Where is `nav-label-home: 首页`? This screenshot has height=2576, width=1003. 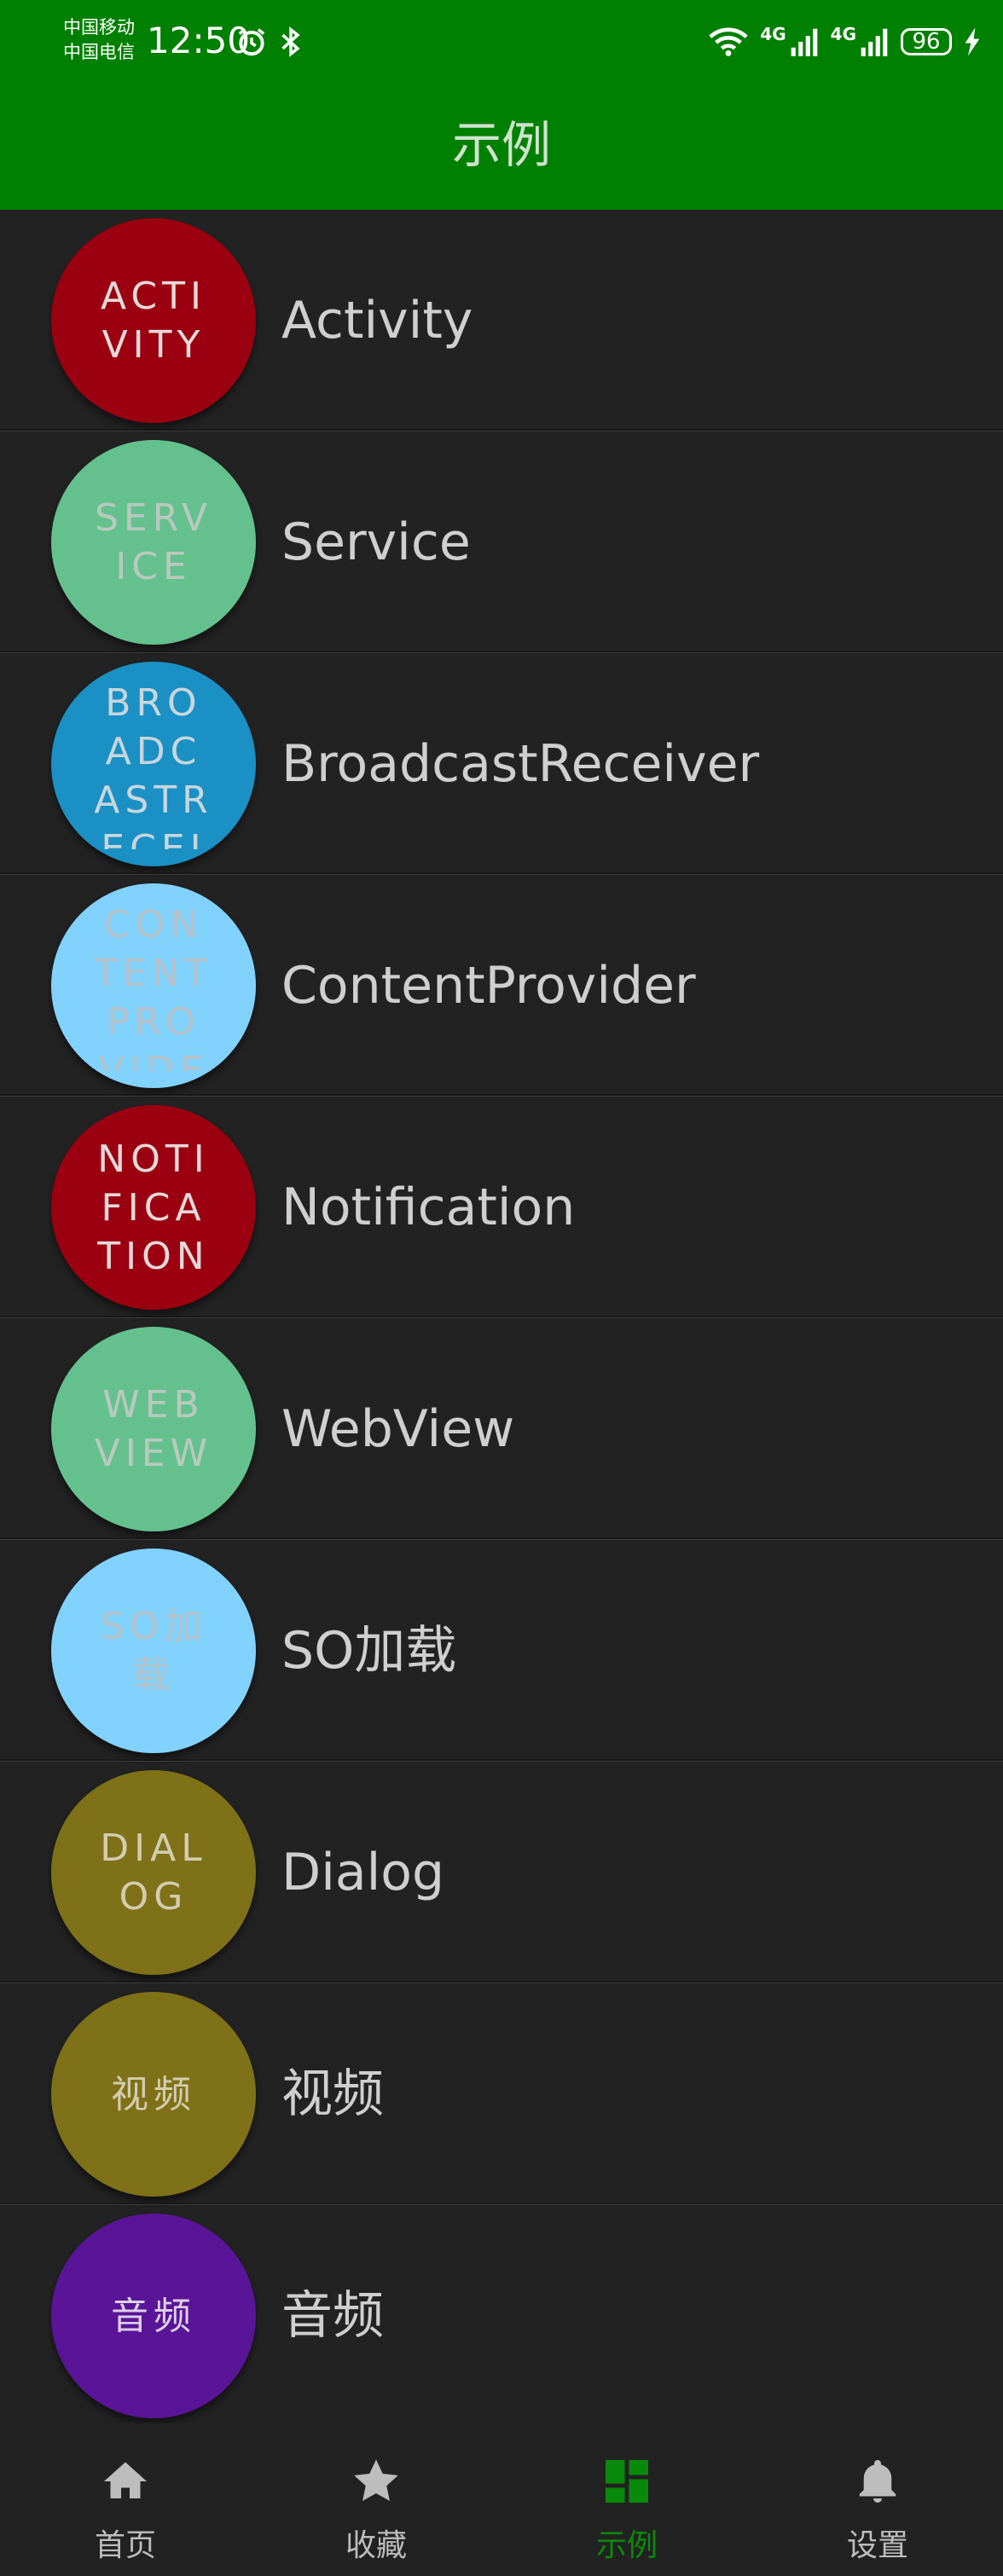 nav-label-home: 首页 is located at coordinates (125, 2545).